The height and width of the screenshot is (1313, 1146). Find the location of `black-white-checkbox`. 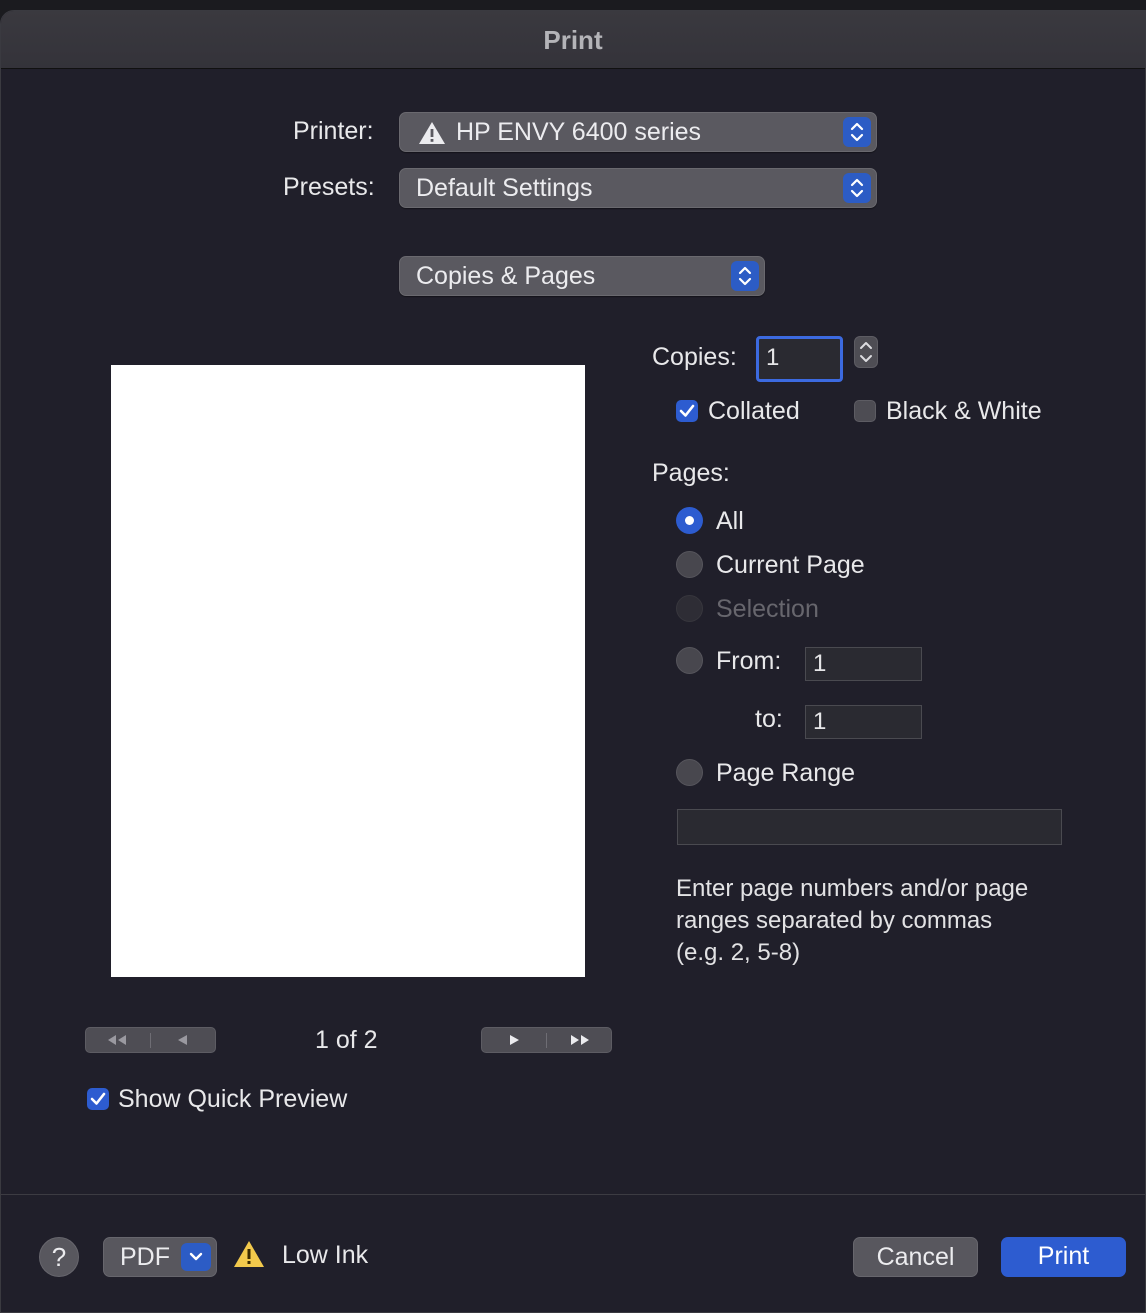

black-white-checkbox is located at coordinates (865, 411).